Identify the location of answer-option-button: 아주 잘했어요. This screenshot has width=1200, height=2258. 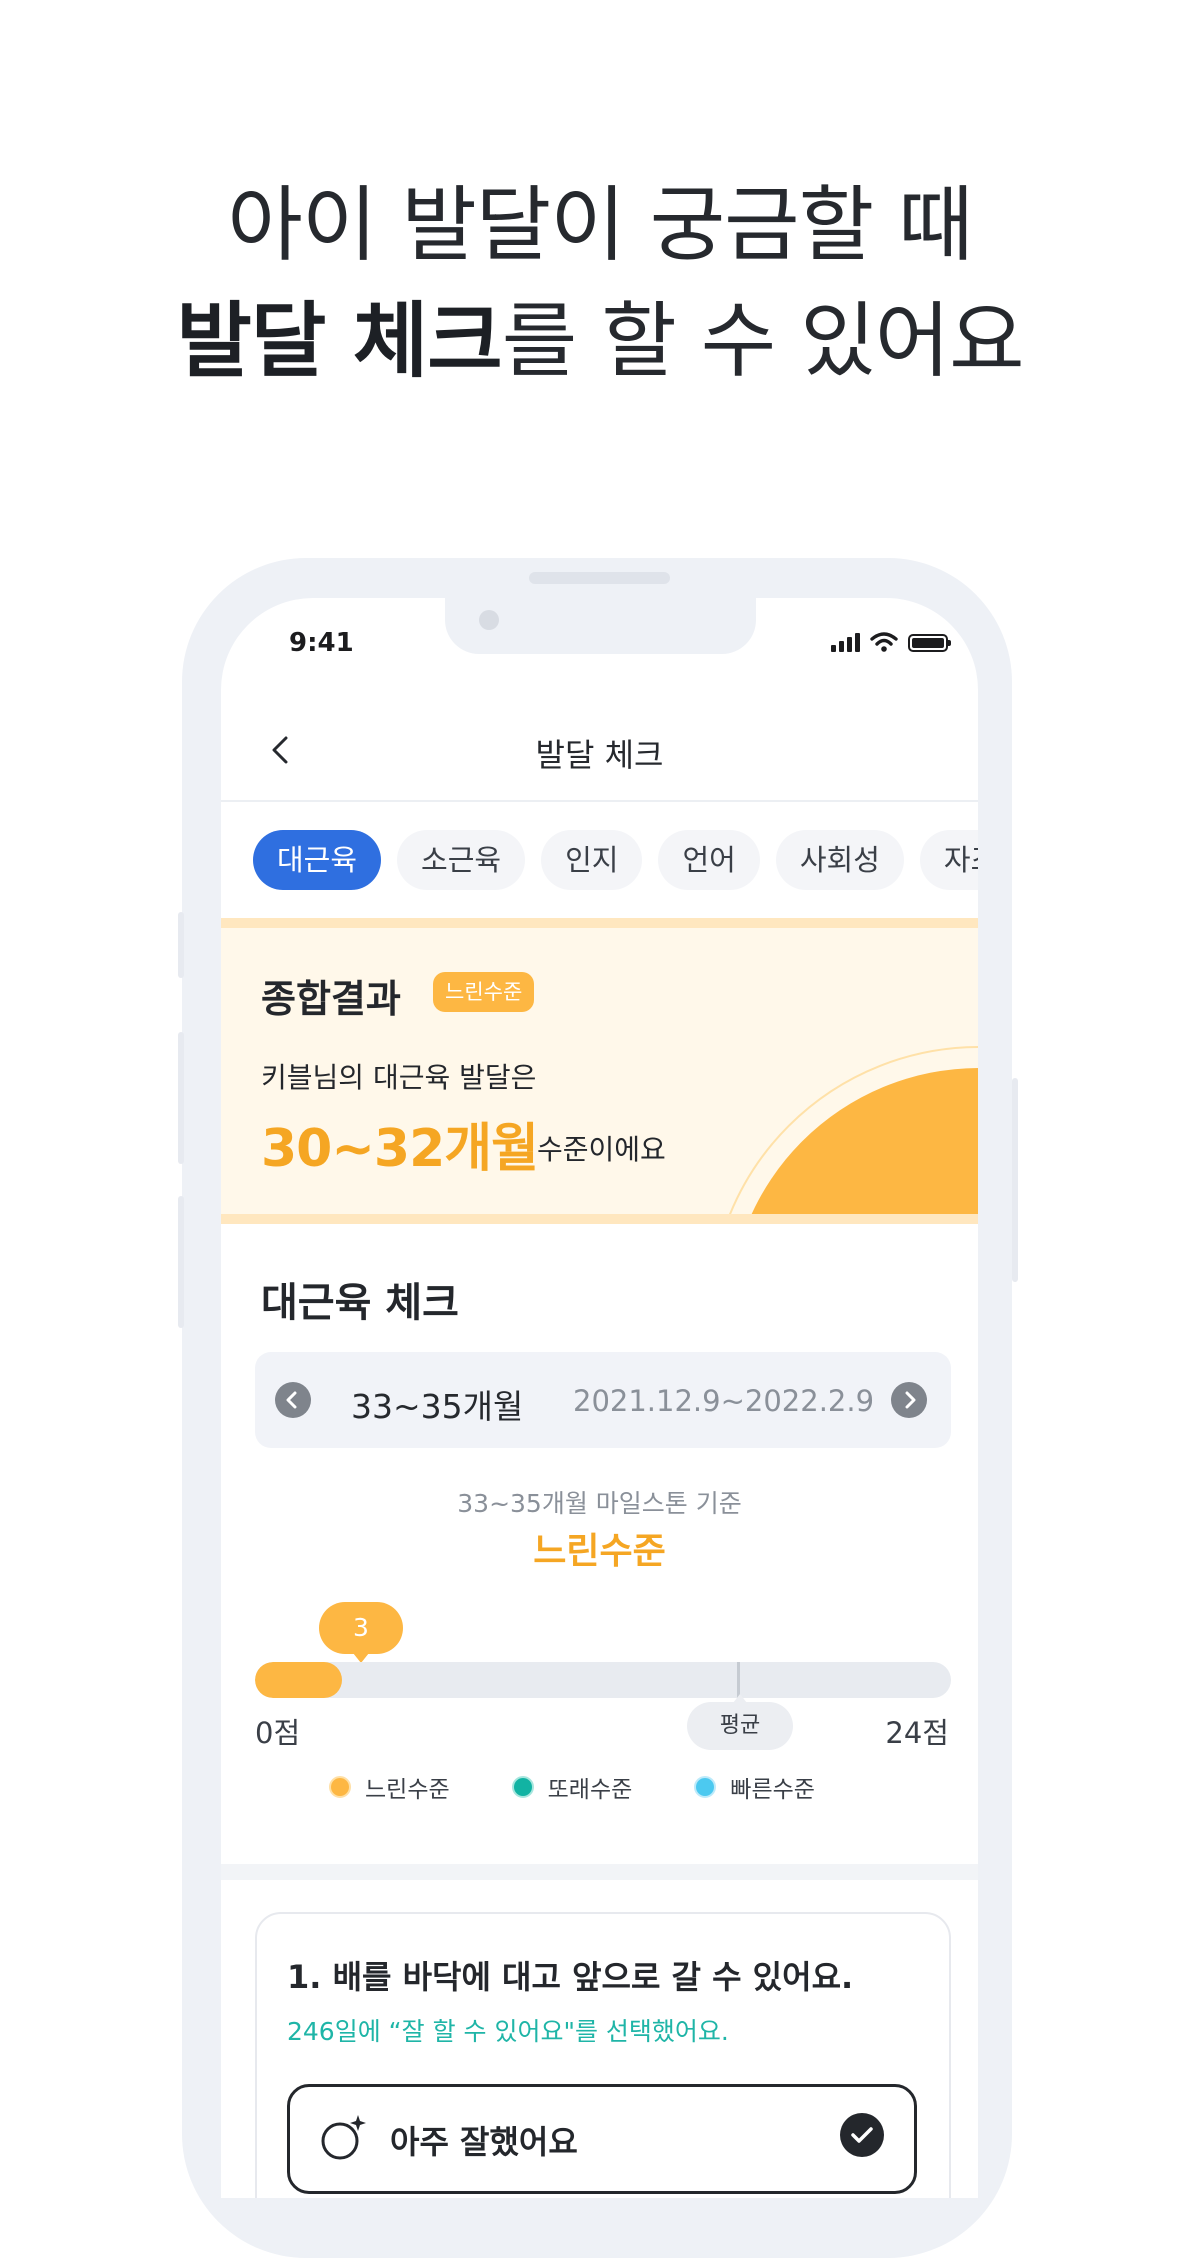
(602, 2139).